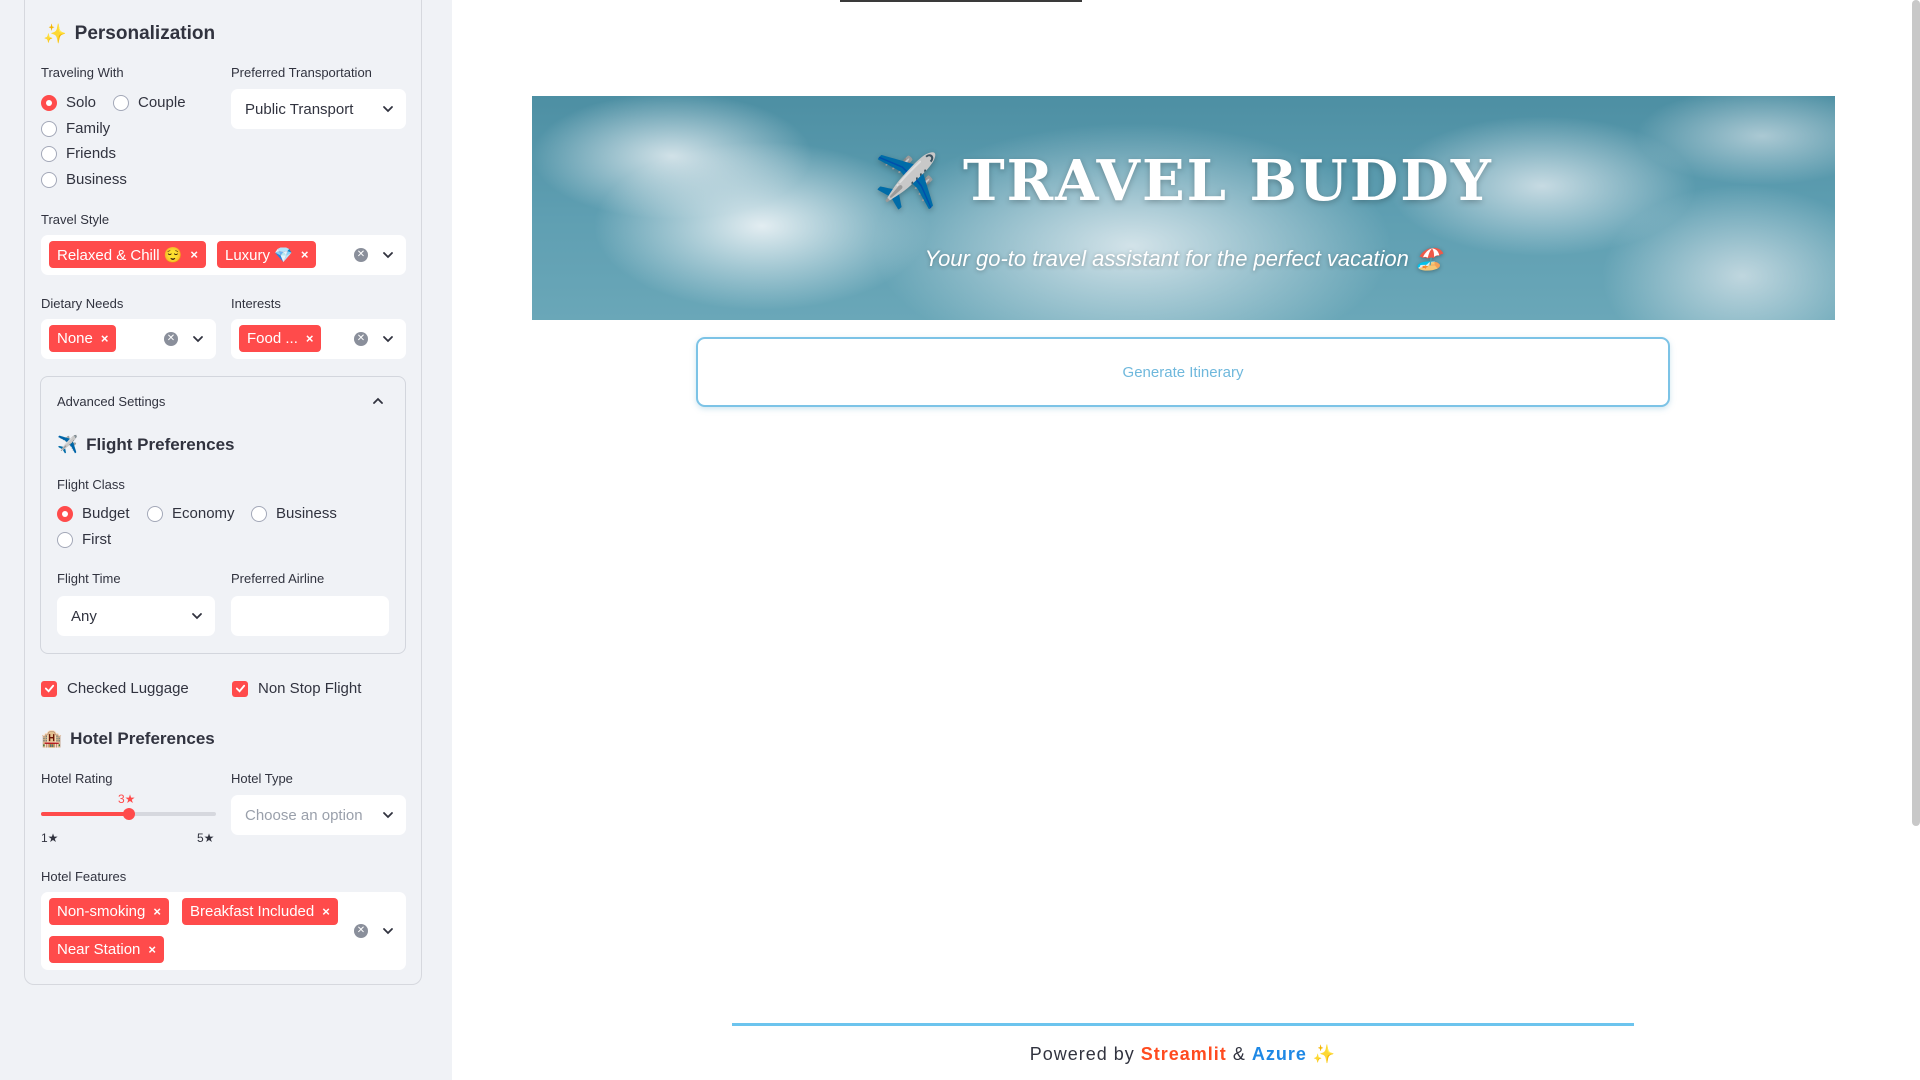 This screenshot has height=1080, width=1920. I want to click on dietary-label: Dietary Needs, so click(82, 303).